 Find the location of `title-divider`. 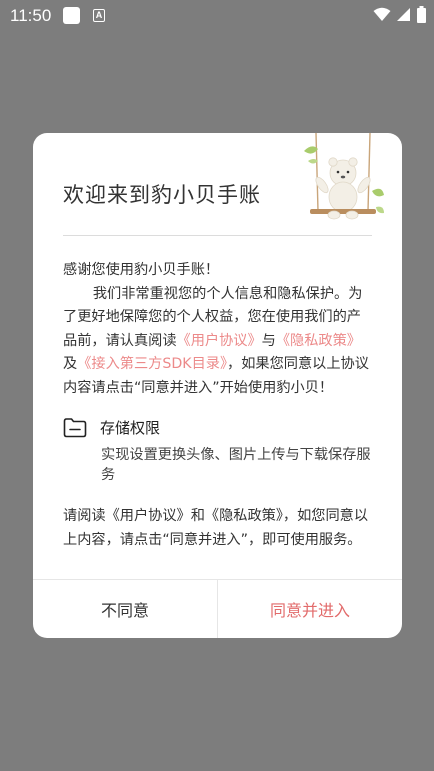

title-divider is located at coordinates (217, 235).